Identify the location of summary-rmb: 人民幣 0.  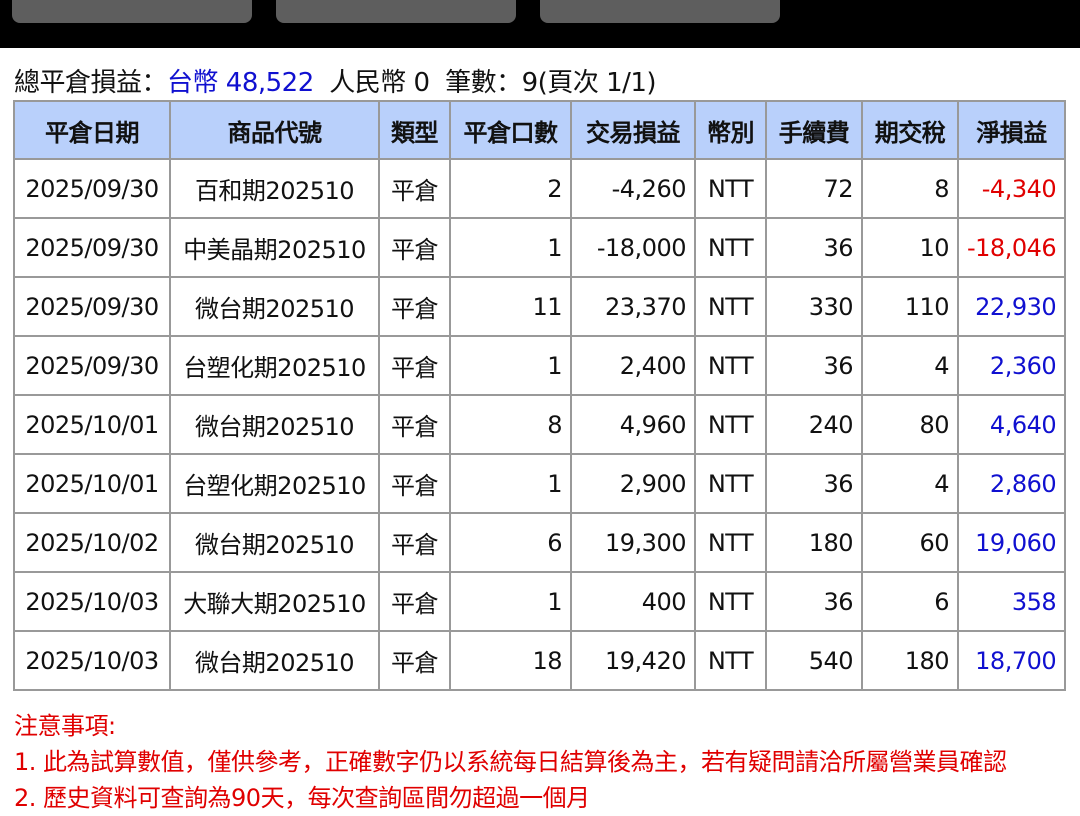
(379, 83).